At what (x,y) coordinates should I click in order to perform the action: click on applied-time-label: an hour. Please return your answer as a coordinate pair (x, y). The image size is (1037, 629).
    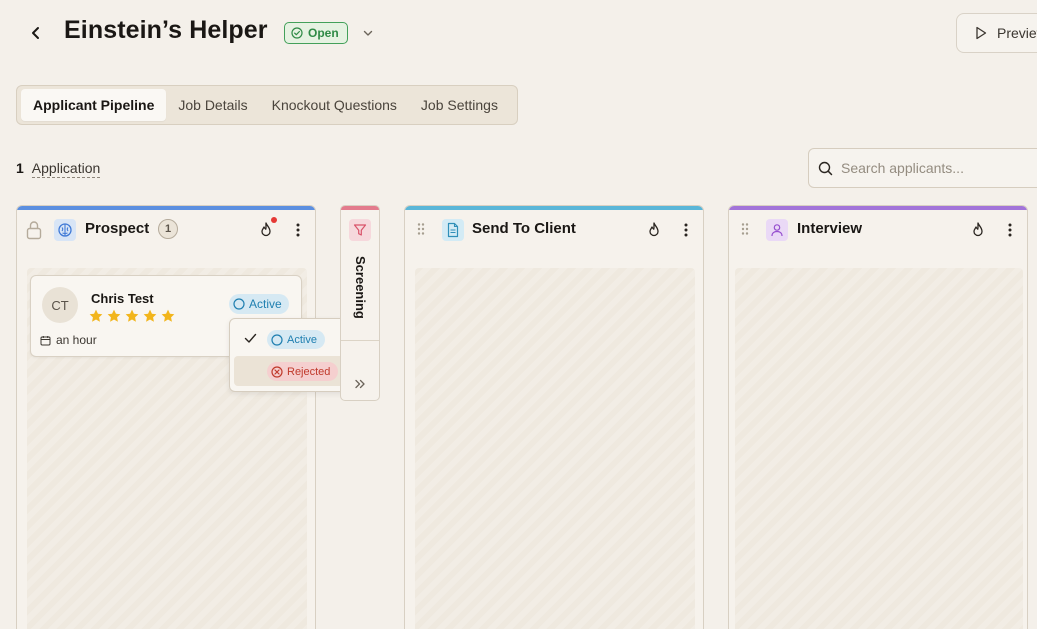
    Looking at the image, I should click on (76, 340).